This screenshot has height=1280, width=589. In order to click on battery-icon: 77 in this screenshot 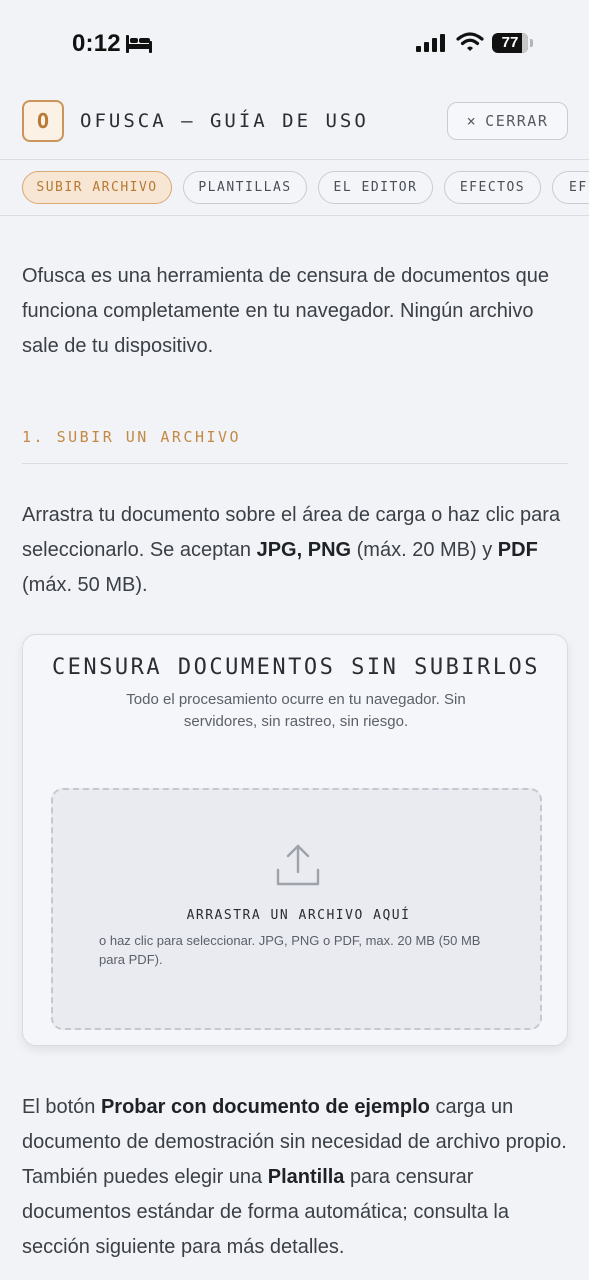, I will do `click(510, 43)`.